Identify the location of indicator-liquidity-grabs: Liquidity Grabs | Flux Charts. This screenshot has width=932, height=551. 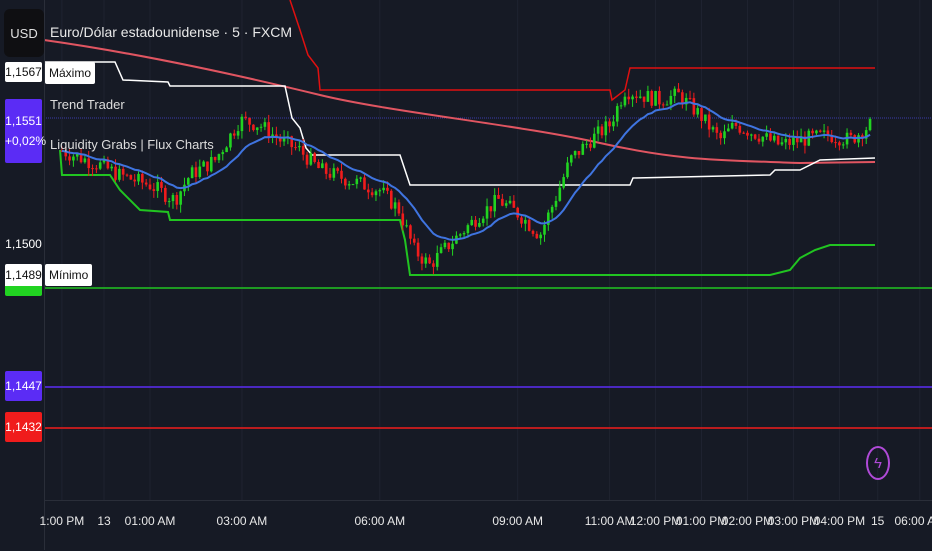
(132, 144).